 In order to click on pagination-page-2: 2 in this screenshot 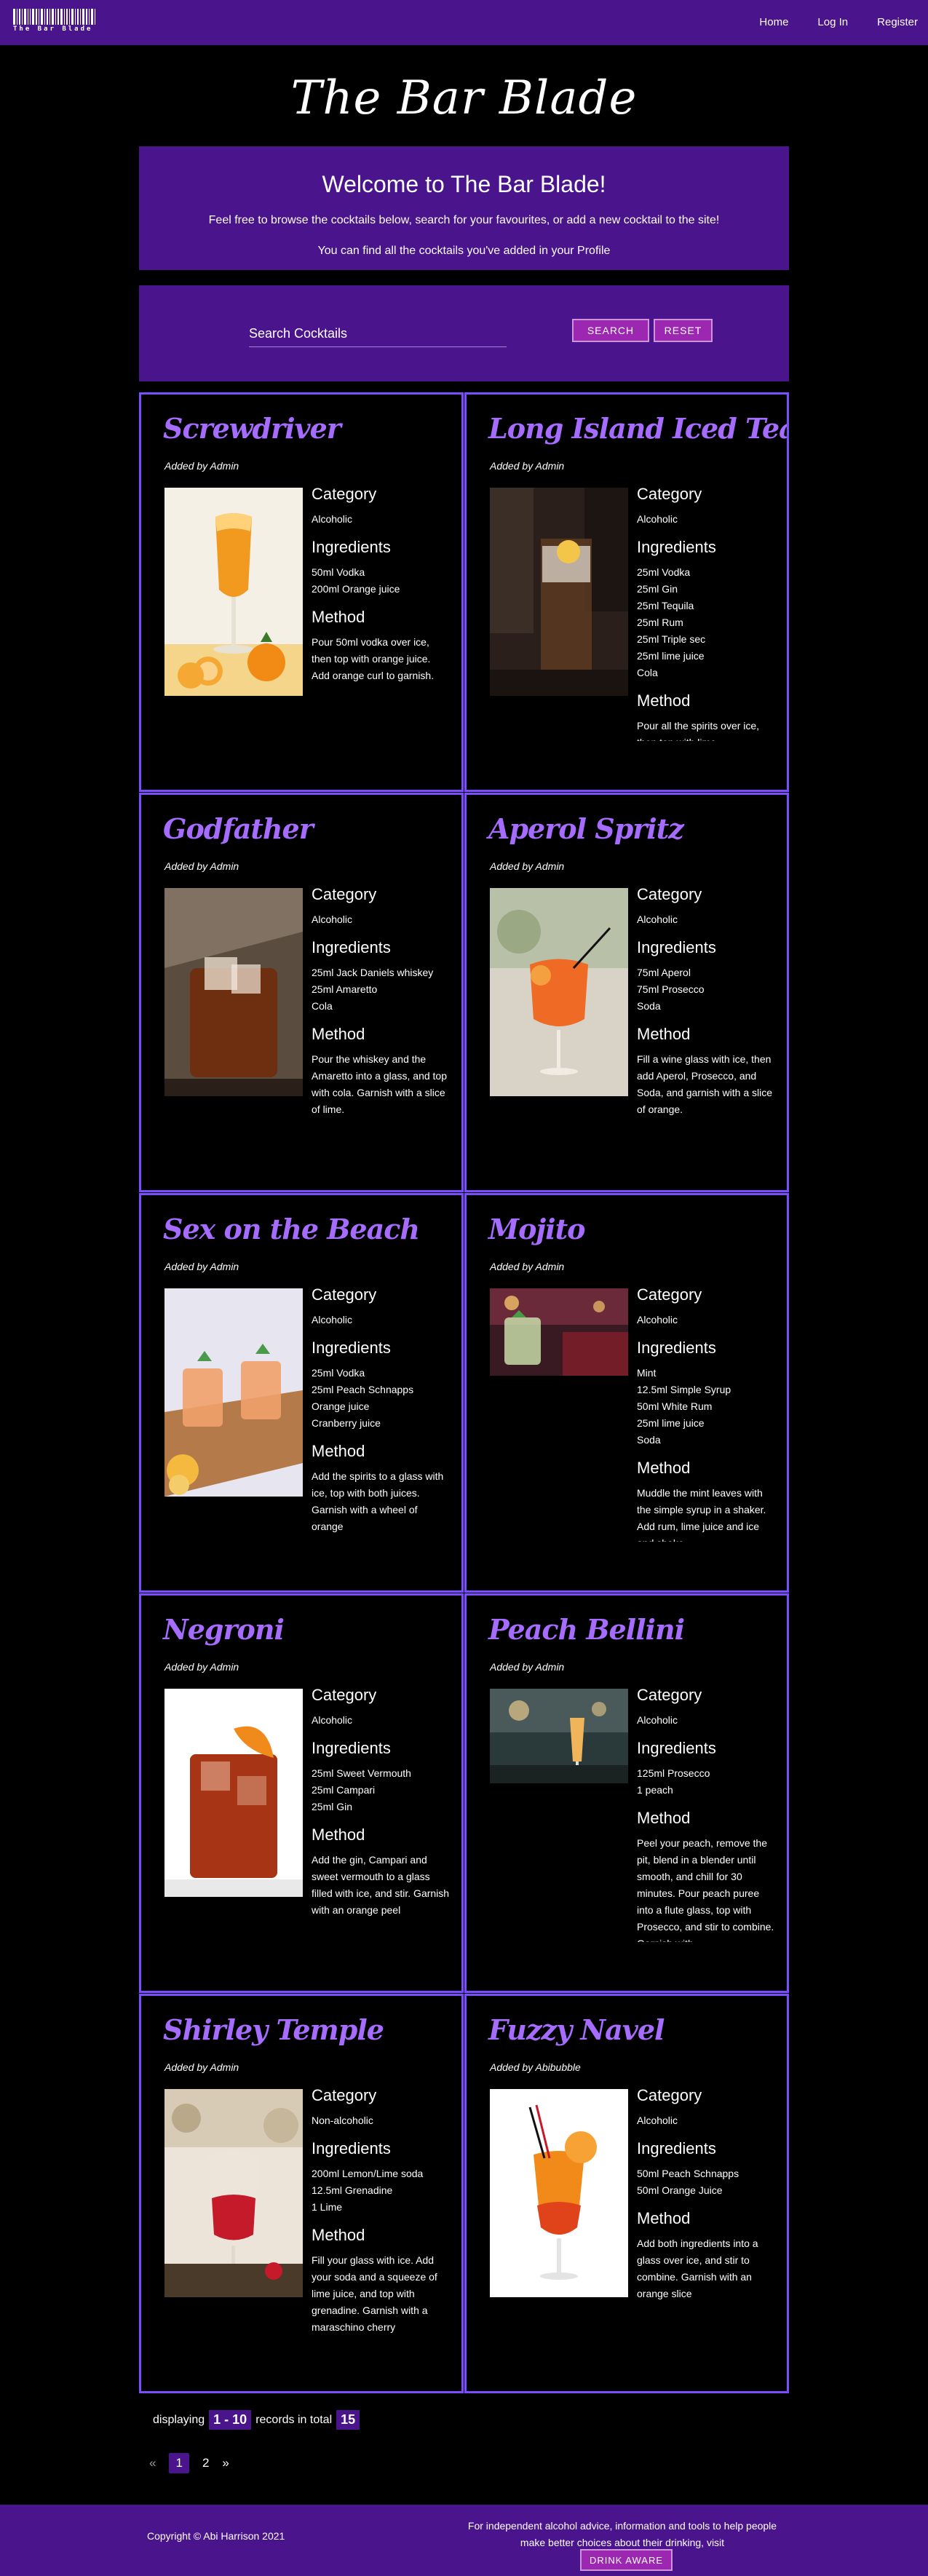, I will do `click(205, 2463)`.